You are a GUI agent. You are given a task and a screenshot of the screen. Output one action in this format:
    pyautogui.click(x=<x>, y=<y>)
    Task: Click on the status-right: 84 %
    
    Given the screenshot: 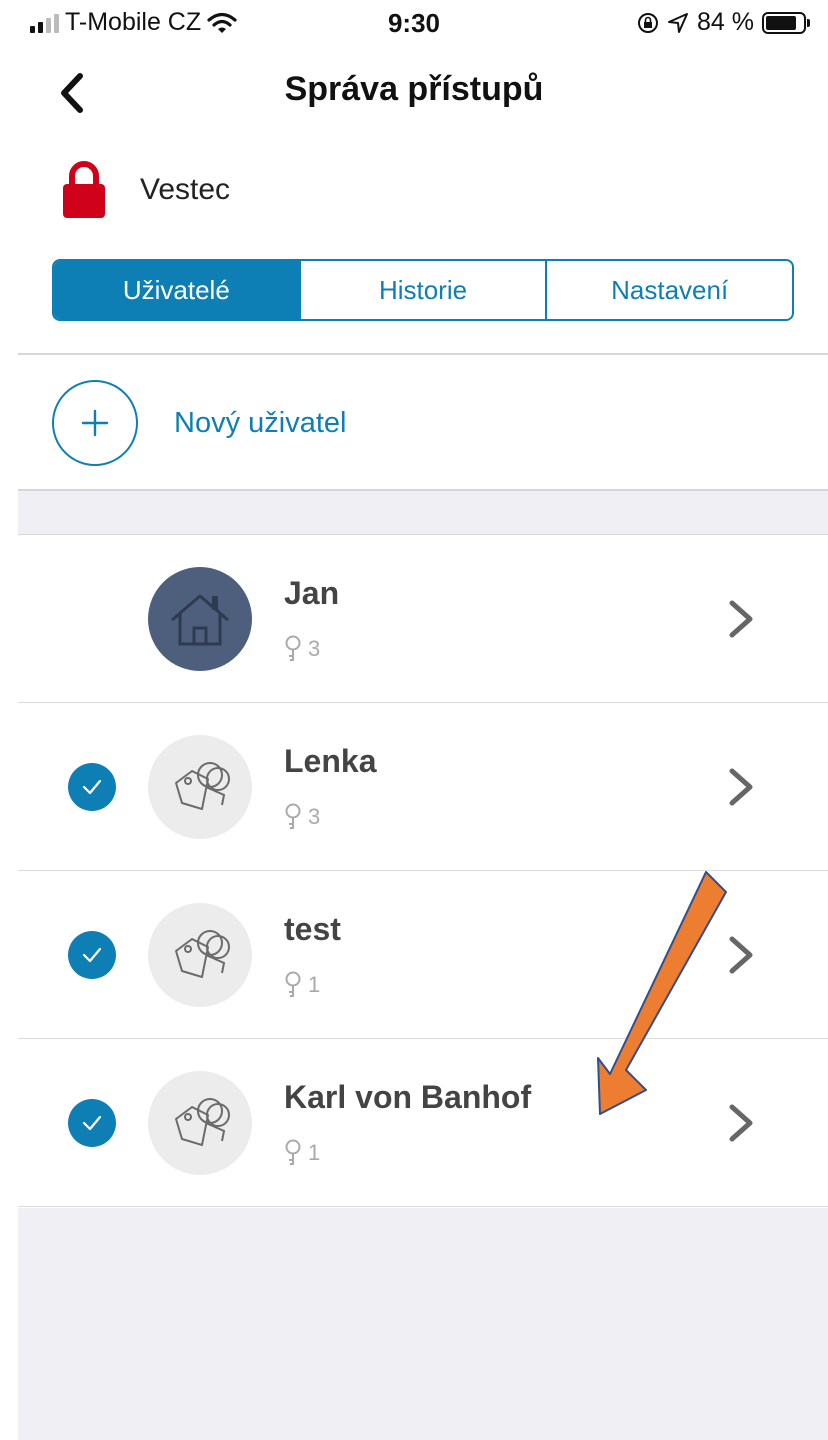 What is the action you would take?
    pyautogui.click(x=723, y=22)
    